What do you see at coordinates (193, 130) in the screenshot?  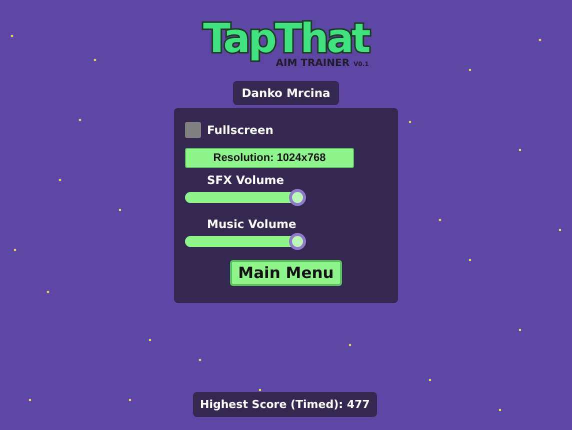 I see `fullscreen-checkbox` at bounding box center [193, 130].